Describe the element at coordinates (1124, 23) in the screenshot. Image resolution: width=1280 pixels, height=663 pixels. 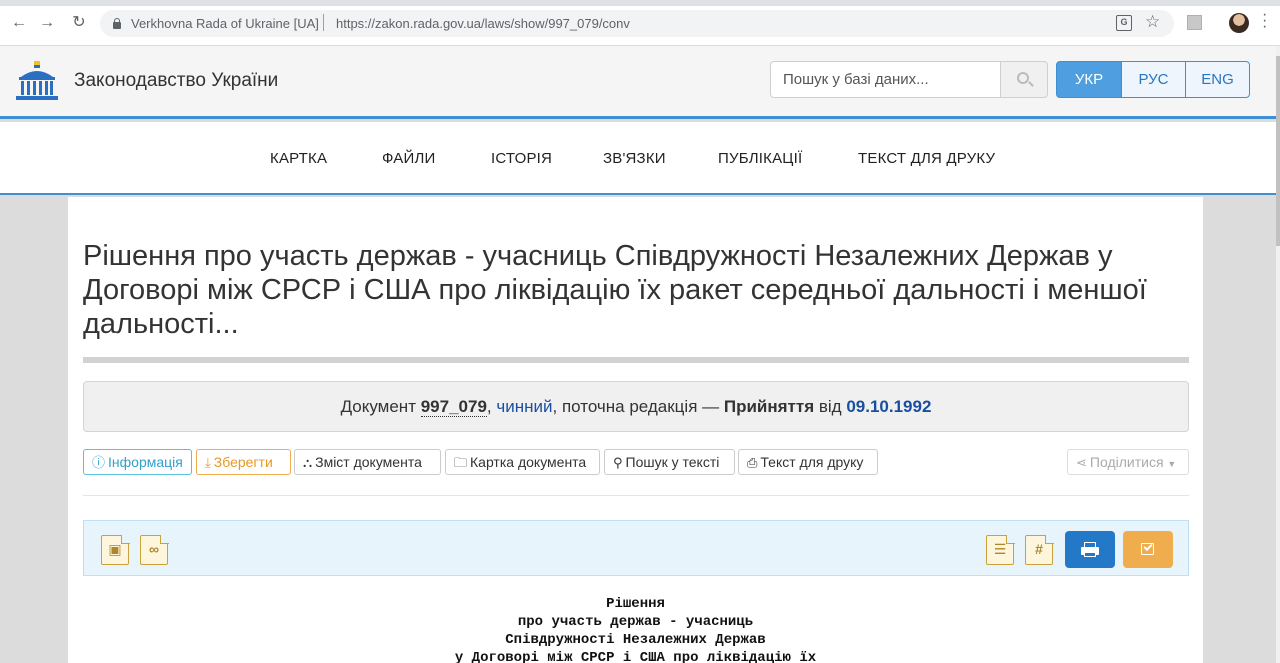
I see `translate-icon: G` at that location.